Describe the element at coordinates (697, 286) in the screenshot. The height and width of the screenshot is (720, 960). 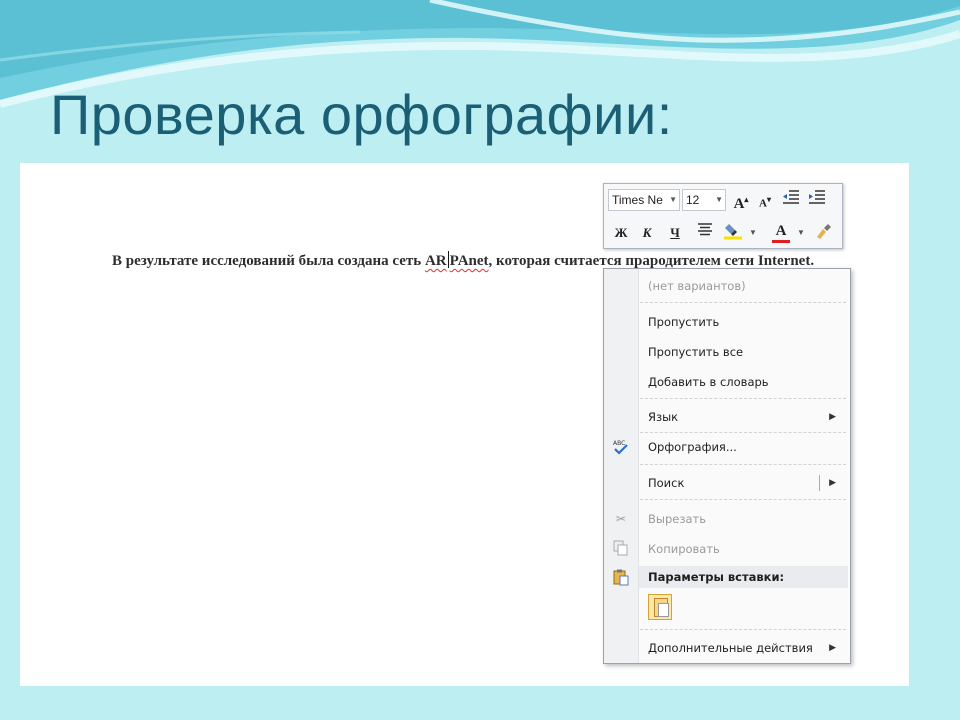
I see `menu-item-no-suggestions: (нет вариантов)` at that location.